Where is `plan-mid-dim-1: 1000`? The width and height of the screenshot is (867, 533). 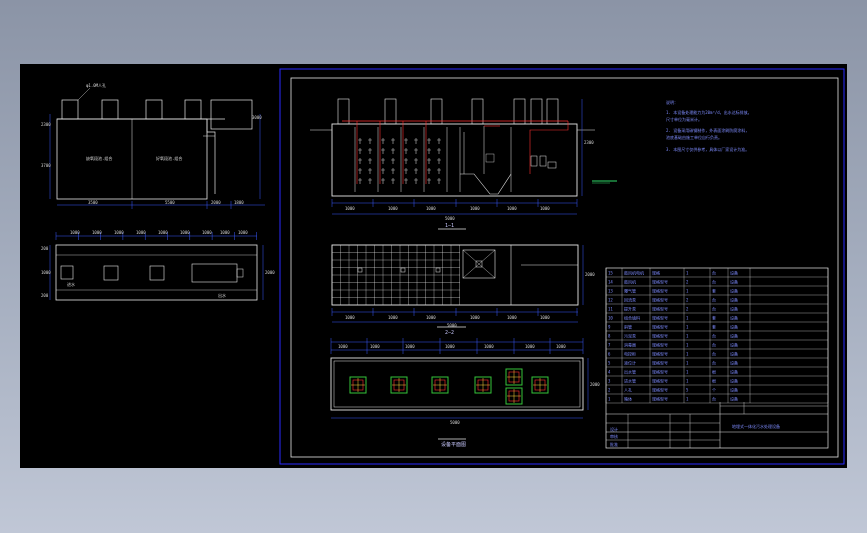 plan-mid-dim-1: 1000 is located at coordinates (350, 317).